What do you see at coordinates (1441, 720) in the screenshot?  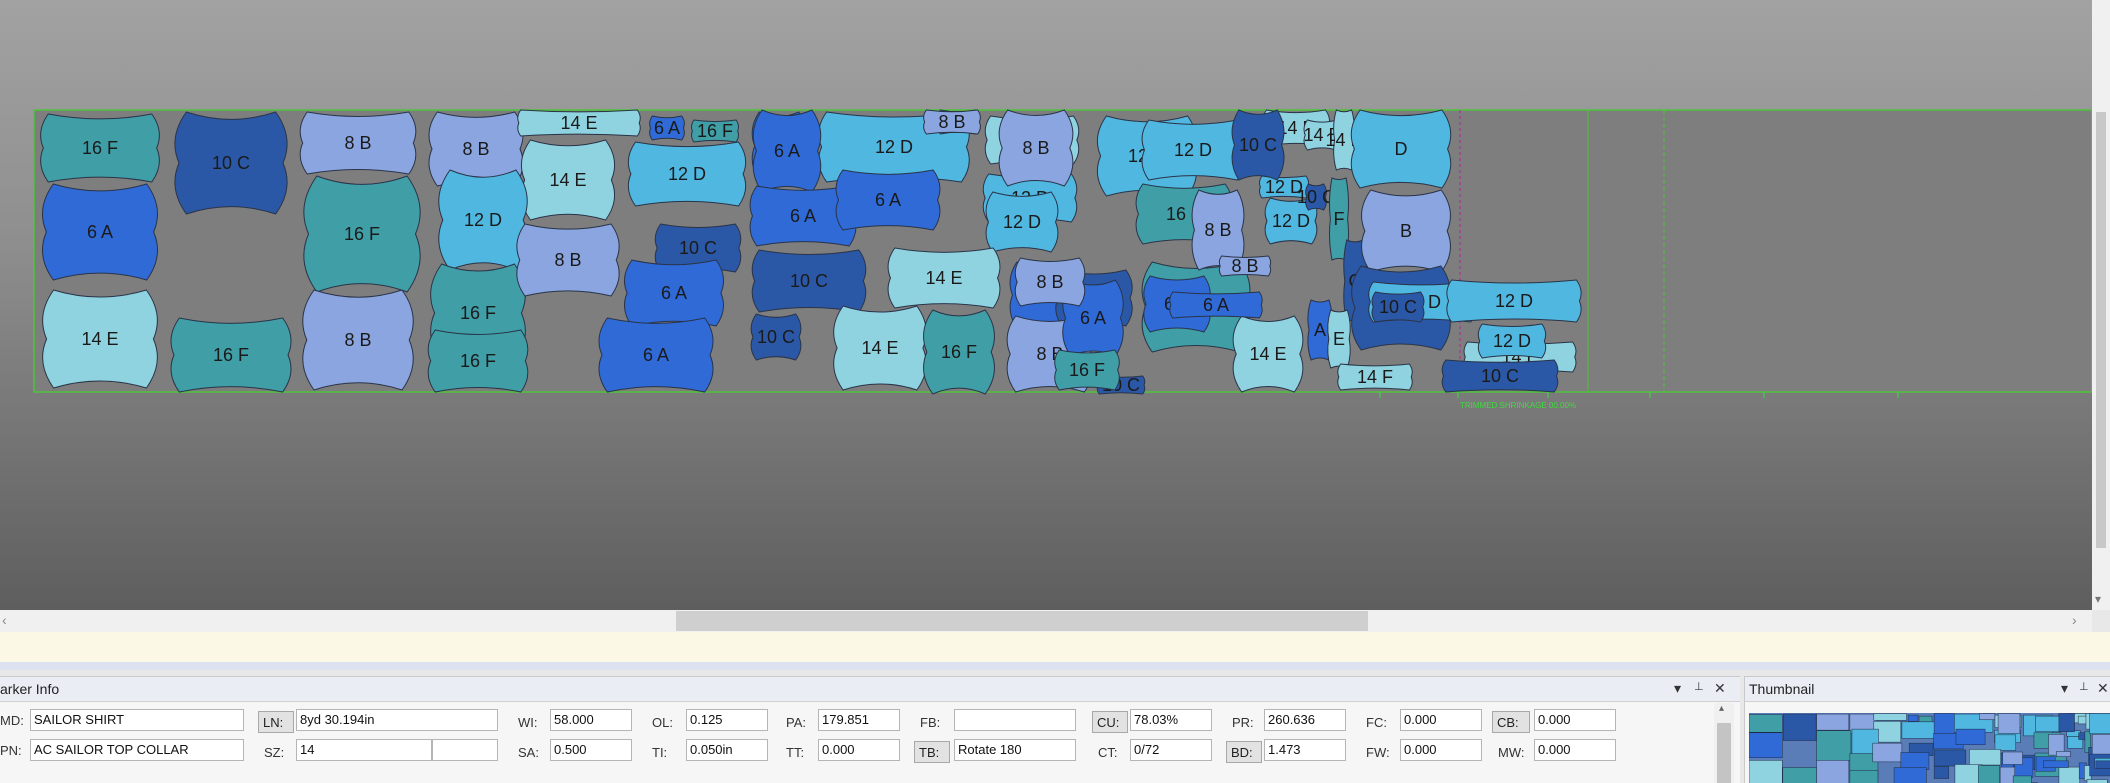 I see `fc-field: 0.000` at bounding box center [1441, 720].